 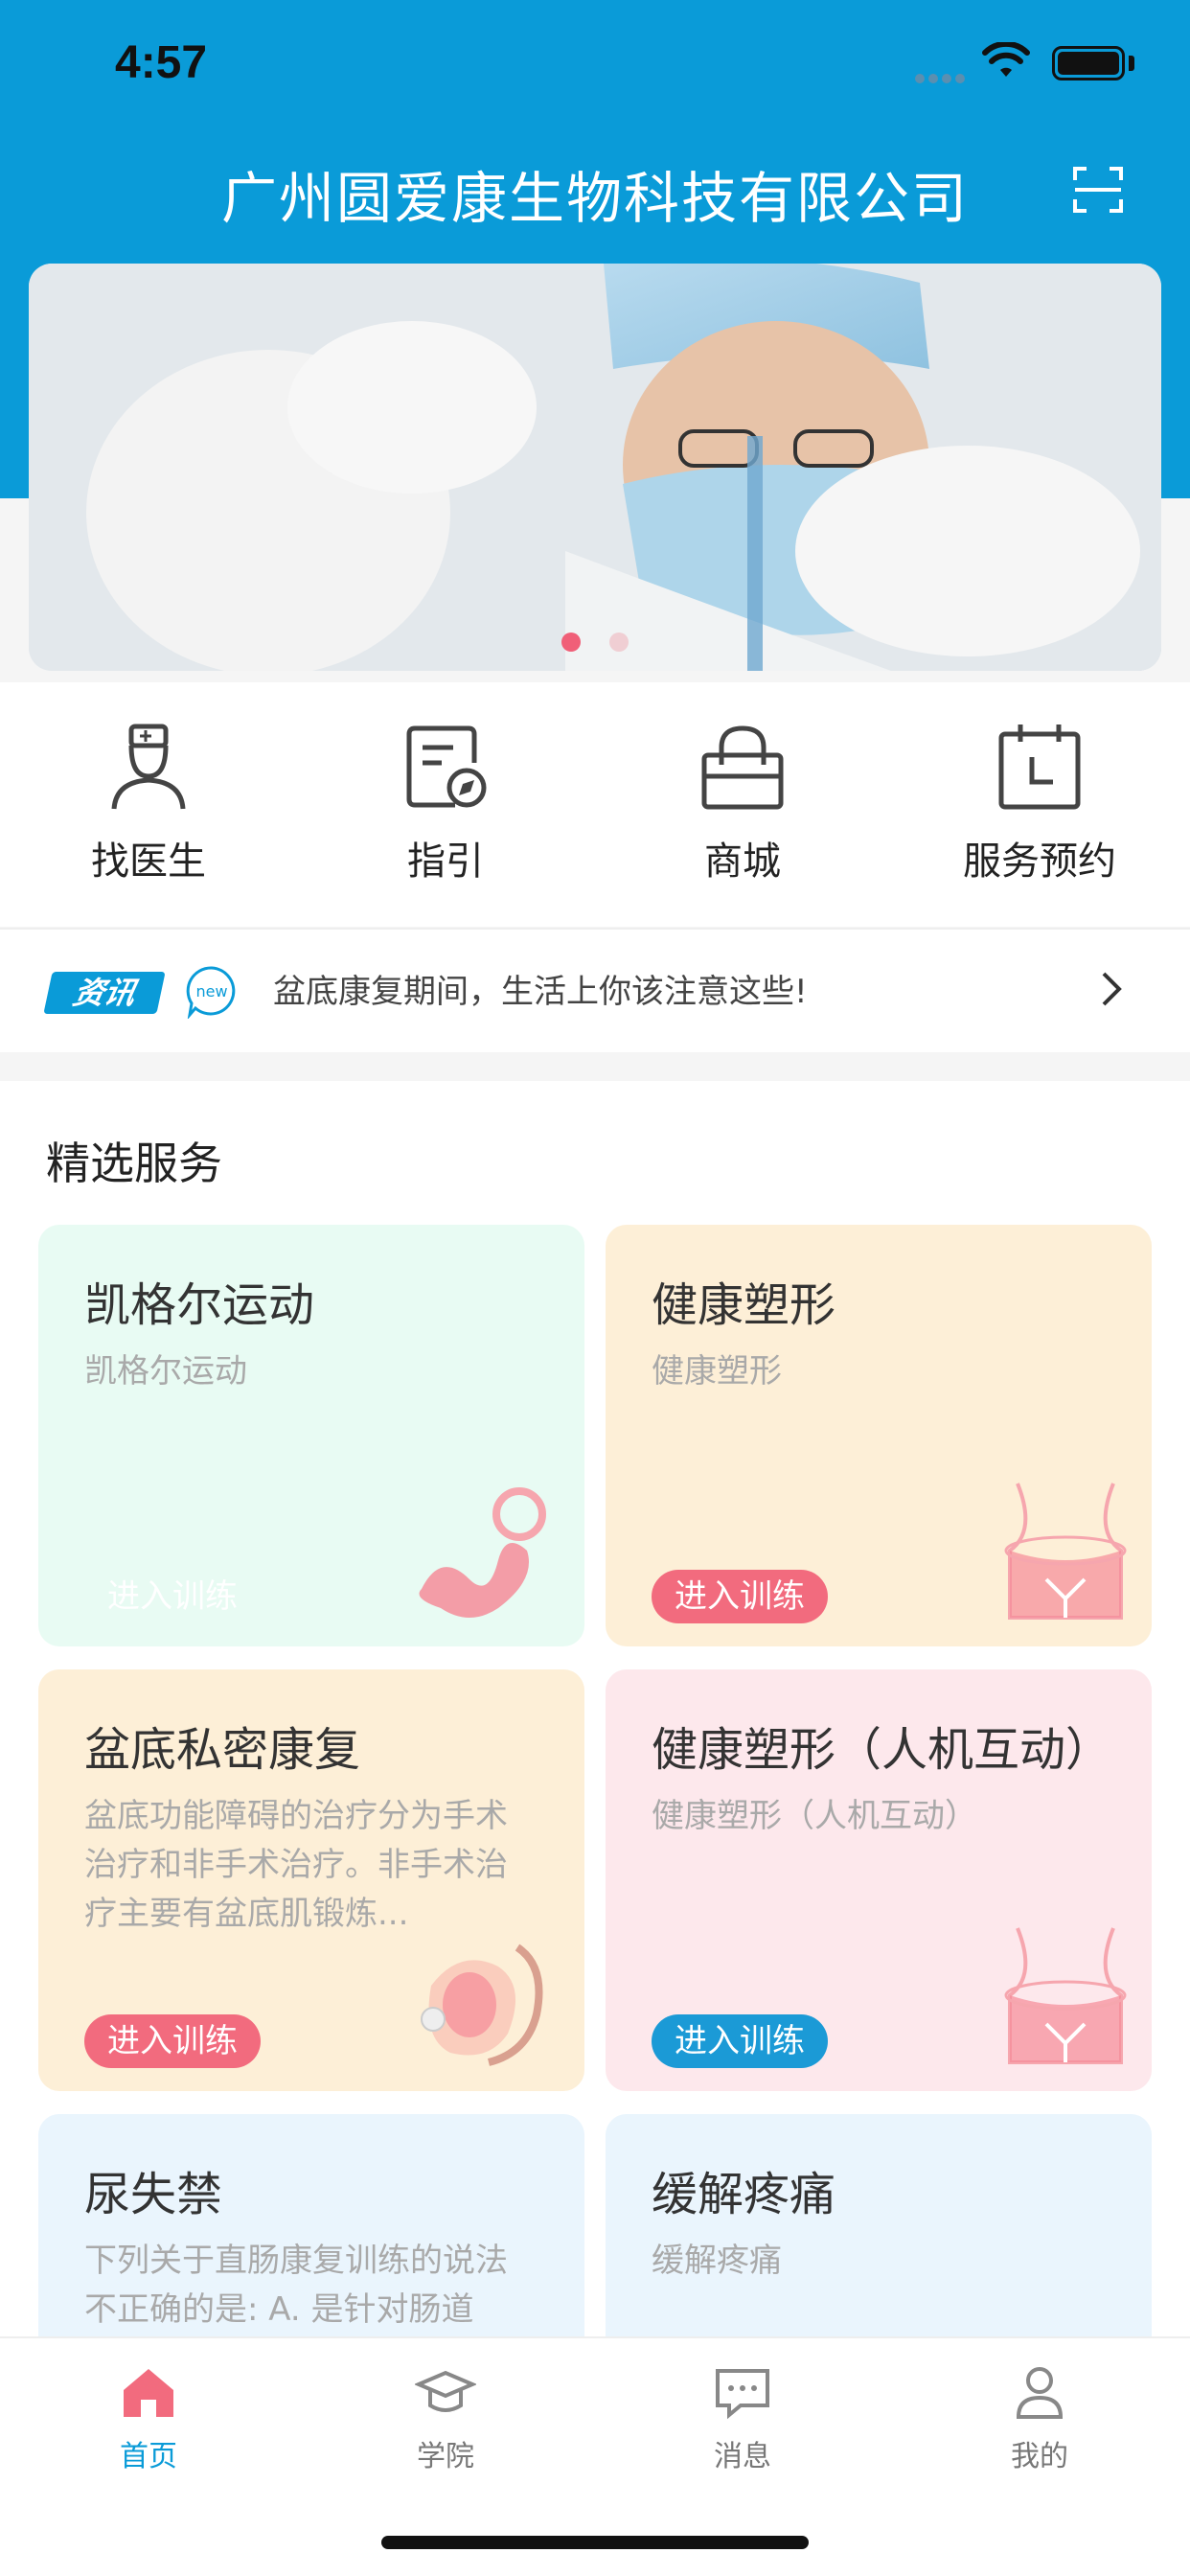 I want to click on quick-action-label: 商城, so click(x=743, y=862).